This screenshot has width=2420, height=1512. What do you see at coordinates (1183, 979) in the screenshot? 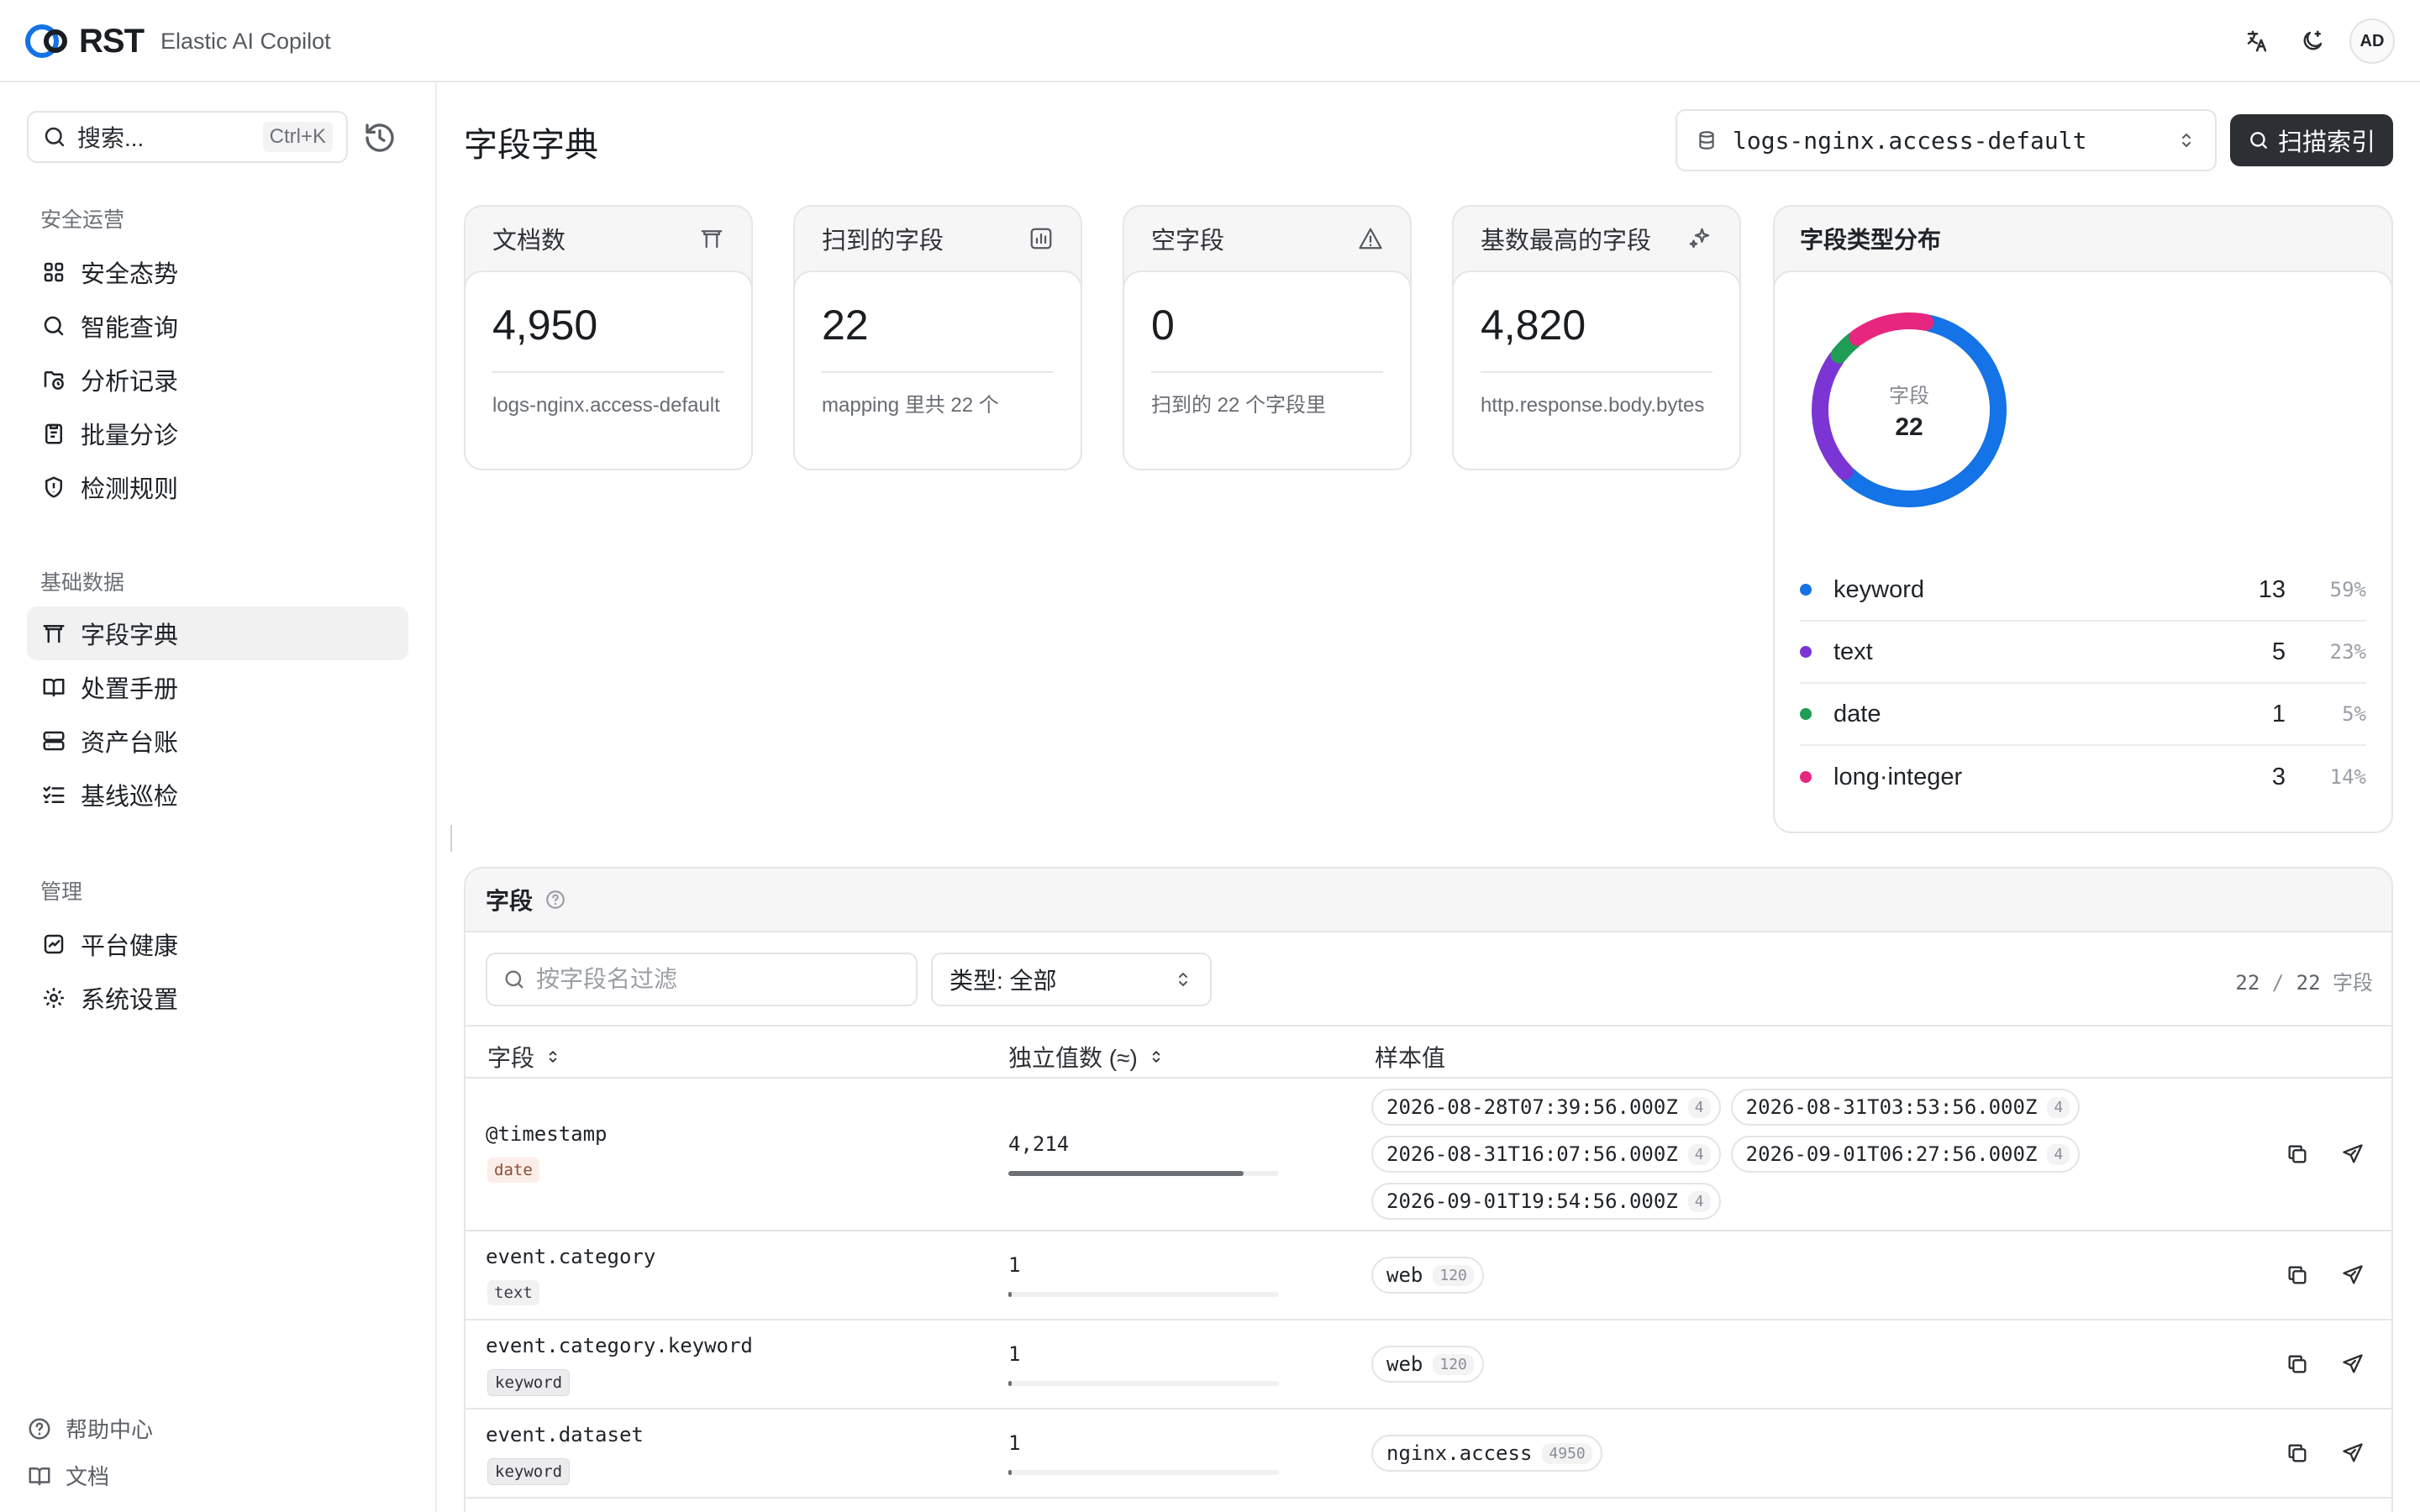
I see `chevron-up-down-icon` at bounding box center [1183, 979].